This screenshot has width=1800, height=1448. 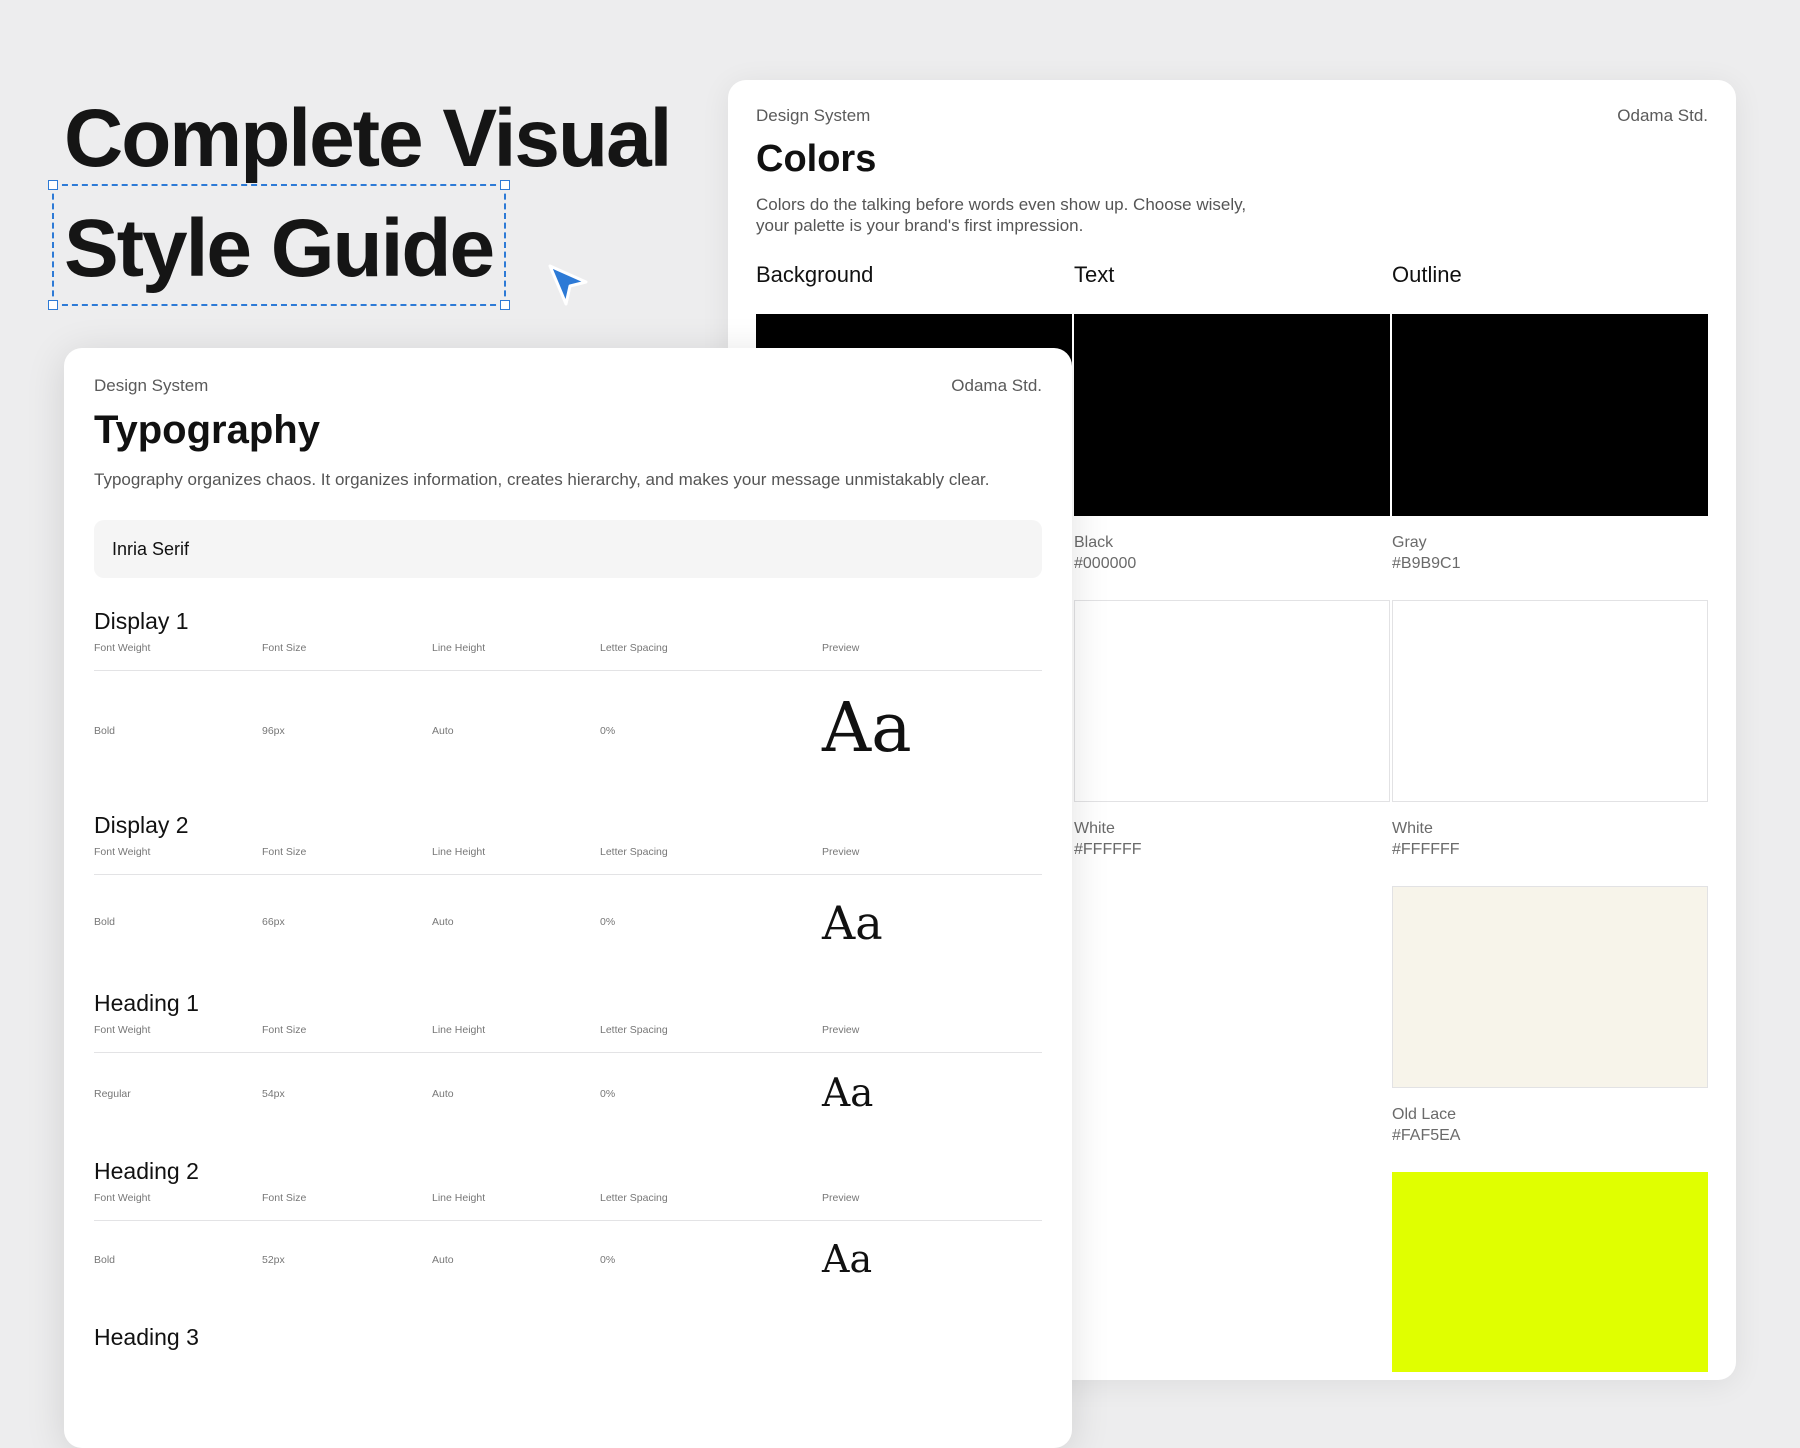 What do you see at coordinates (53, 185) in the screenshot?
I see `resize-handle-top-left` at bounding box center [53, 185].